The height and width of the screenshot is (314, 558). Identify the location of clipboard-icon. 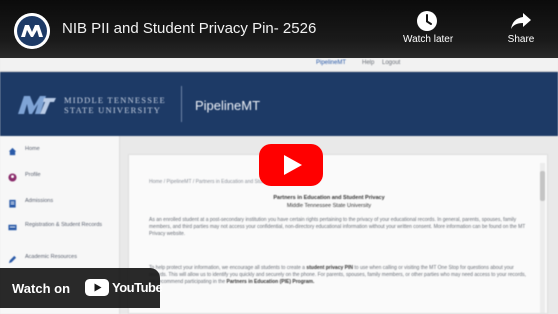
(12, 203).